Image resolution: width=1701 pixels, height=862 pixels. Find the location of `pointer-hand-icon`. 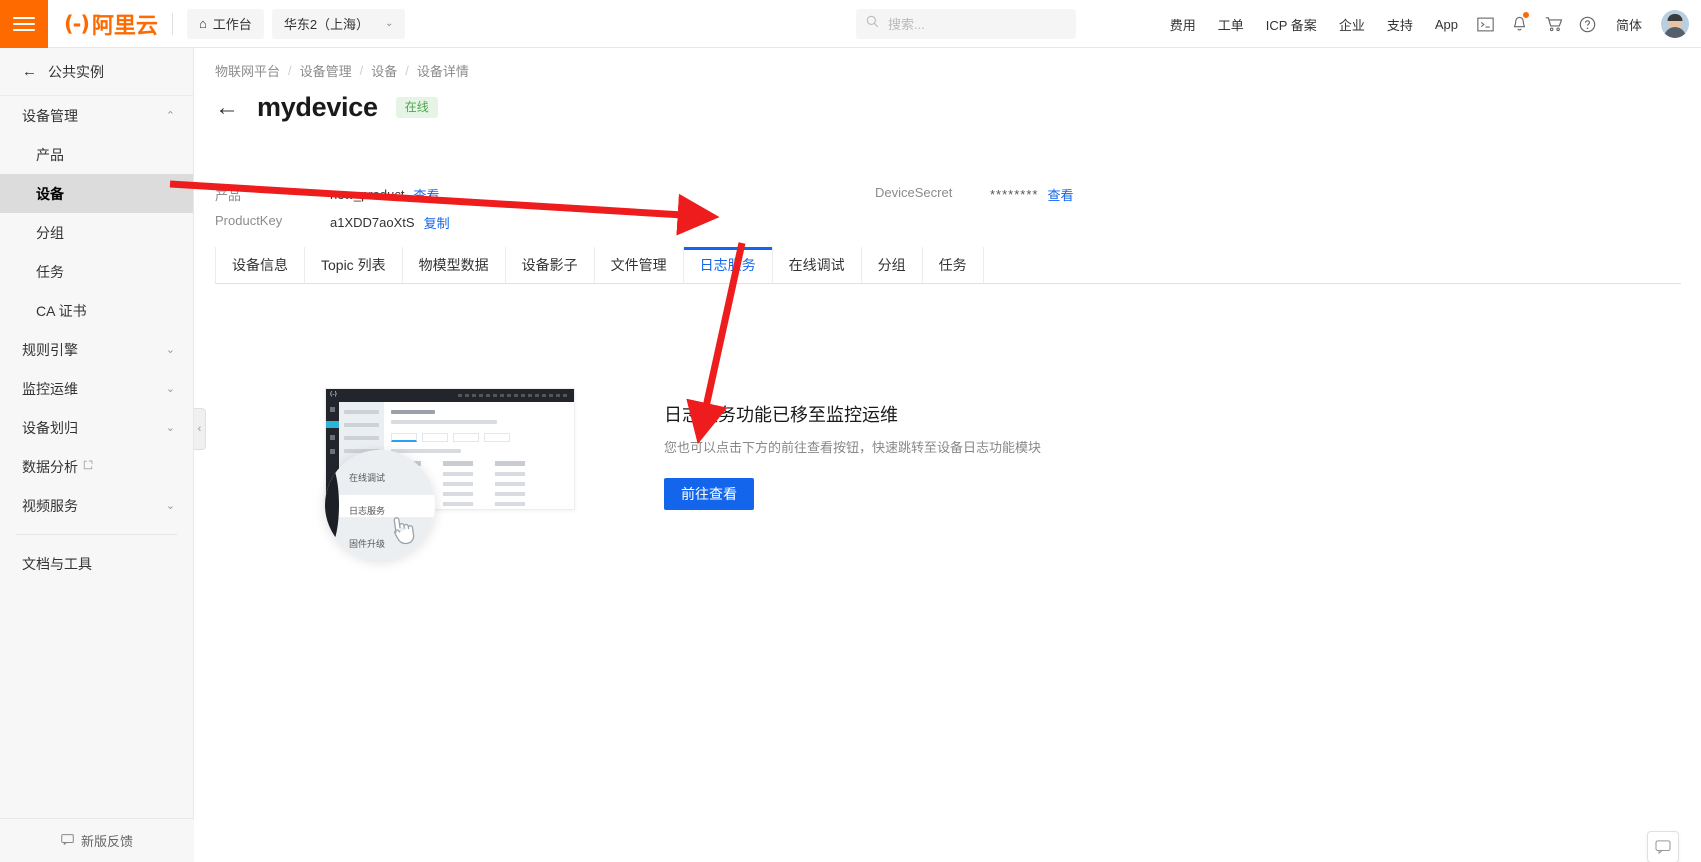

pointer-hand-icon is located at coordinates (401, 532).